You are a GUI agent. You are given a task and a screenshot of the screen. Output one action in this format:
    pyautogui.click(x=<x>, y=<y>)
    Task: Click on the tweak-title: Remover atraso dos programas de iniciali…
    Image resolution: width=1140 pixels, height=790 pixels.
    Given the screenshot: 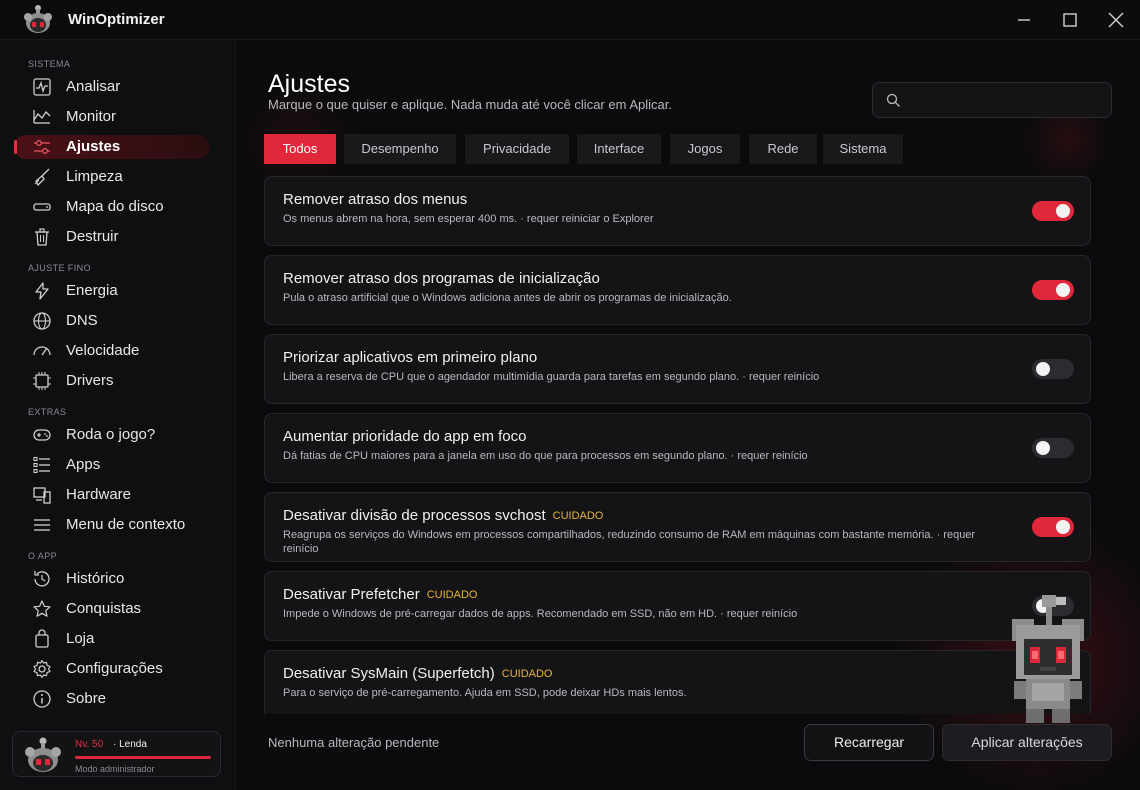 What is the action you would take?
    pyautogui.click(x=441, y=278)
    